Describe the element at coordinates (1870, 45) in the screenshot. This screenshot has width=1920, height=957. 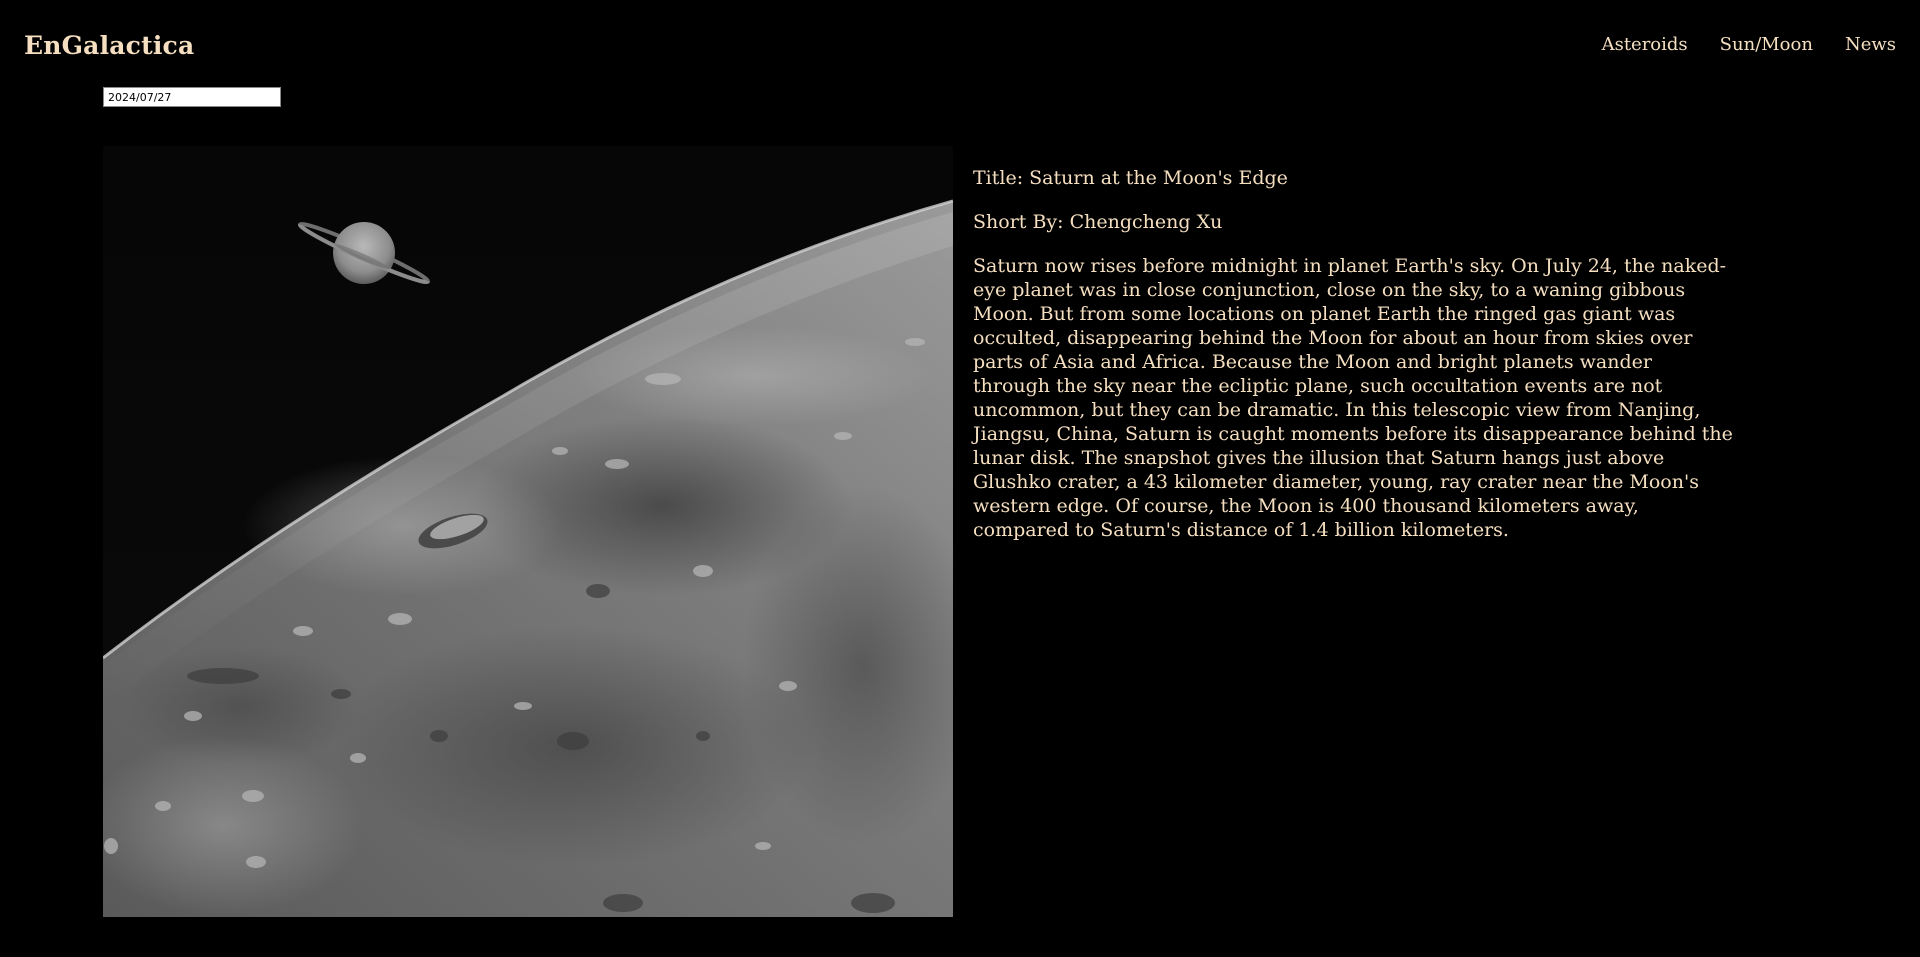
I see `nav-news: News` at that location.